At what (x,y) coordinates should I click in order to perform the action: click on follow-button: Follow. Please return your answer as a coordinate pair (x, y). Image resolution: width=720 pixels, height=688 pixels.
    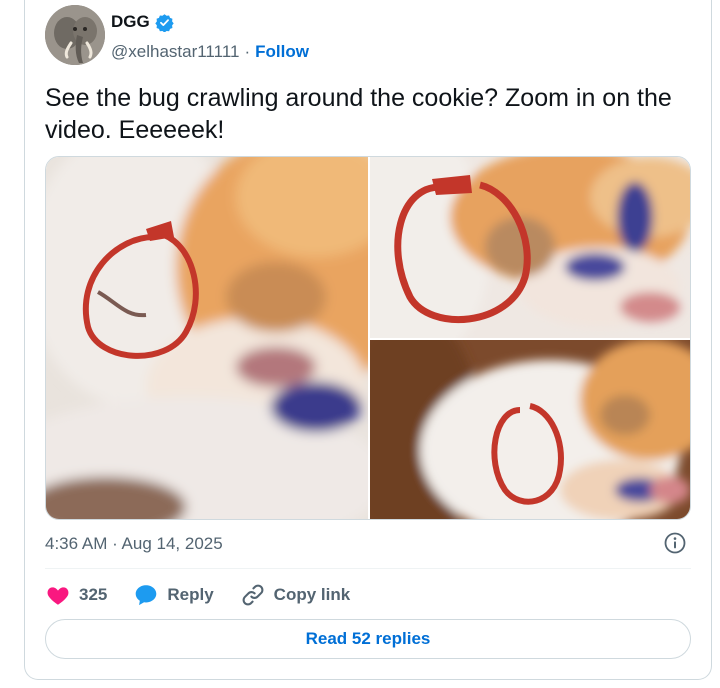
    Looking at the image, I should click on (282, 52).